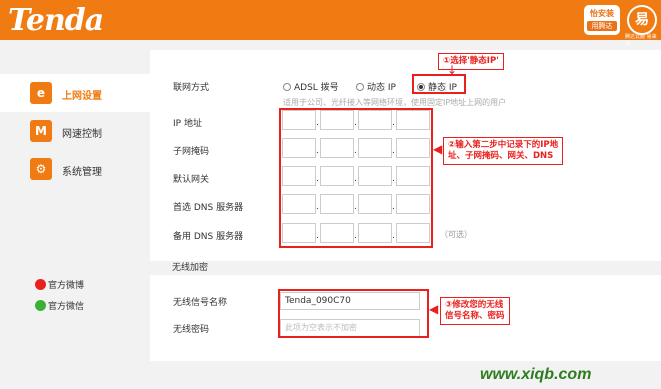 Image resolution: width=661 pixels, height=389 pixels. I want to click on static-ip-hint: 适用于公司、光纤接入等网络环境，使用固定IP地址上网的用户, so click(395, 102).